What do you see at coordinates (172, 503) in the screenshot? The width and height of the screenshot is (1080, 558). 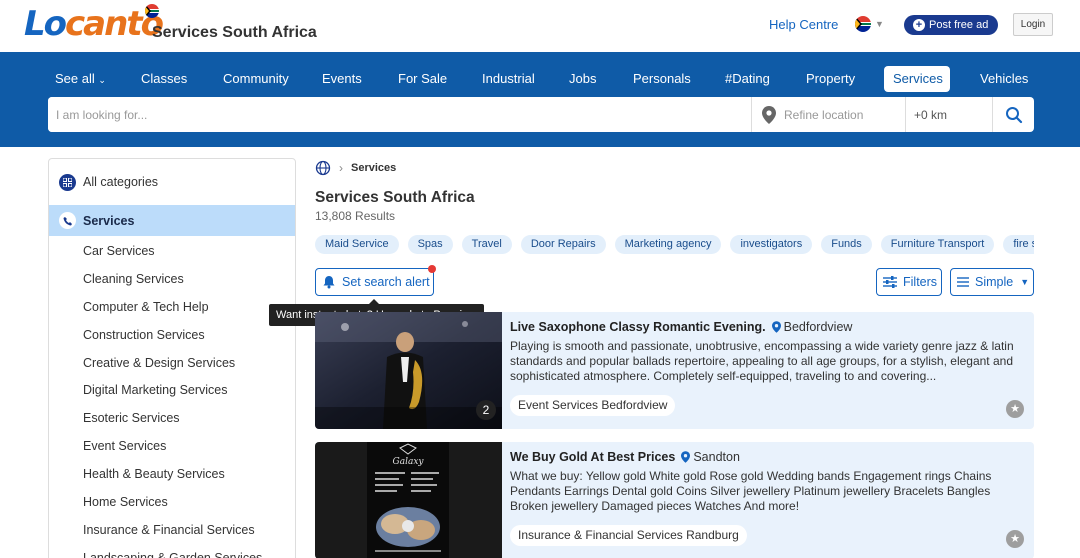 I see `sidebar-item-home-services: Home Services` at bounding box center [172, 503].